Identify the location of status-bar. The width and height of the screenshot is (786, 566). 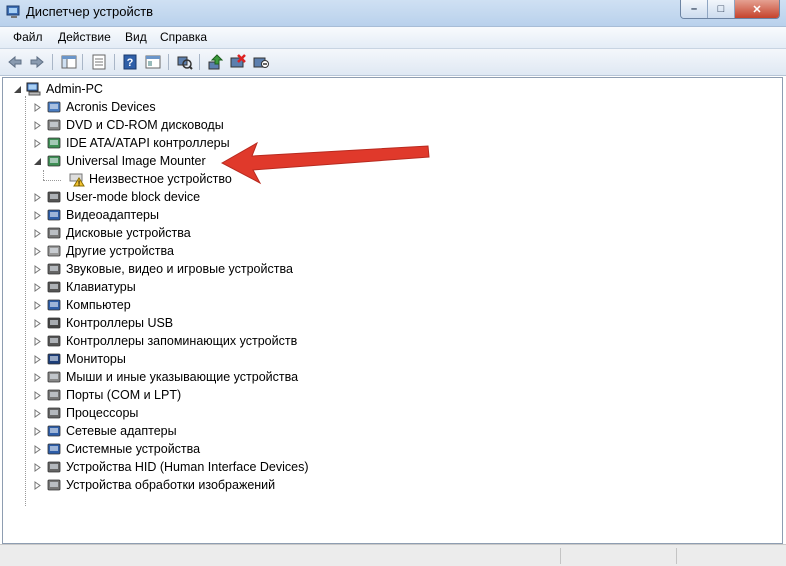
(393, 555).